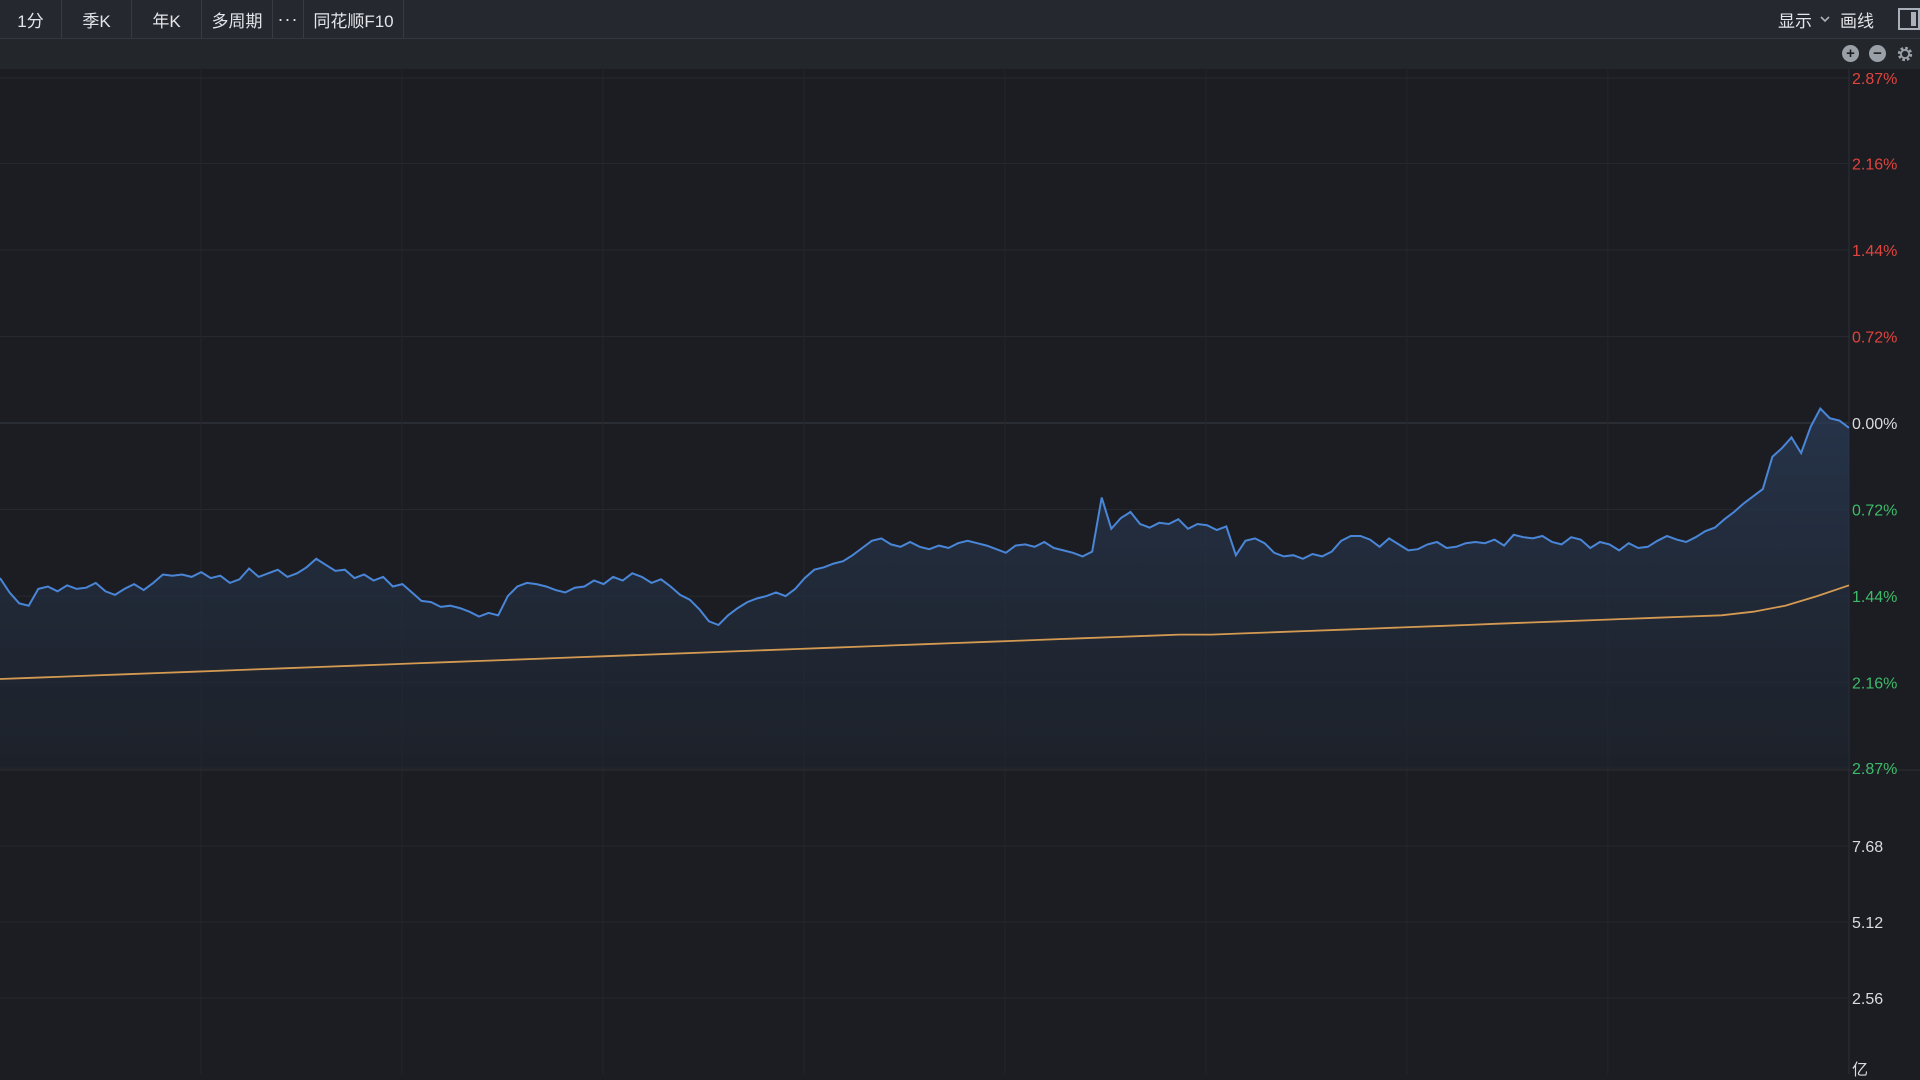 This screenshot has width=1920, height=1080. Describe the element at coordinates (1867, 923) in the screenshot. I see `volume-axis-label: 5.12` at that location.